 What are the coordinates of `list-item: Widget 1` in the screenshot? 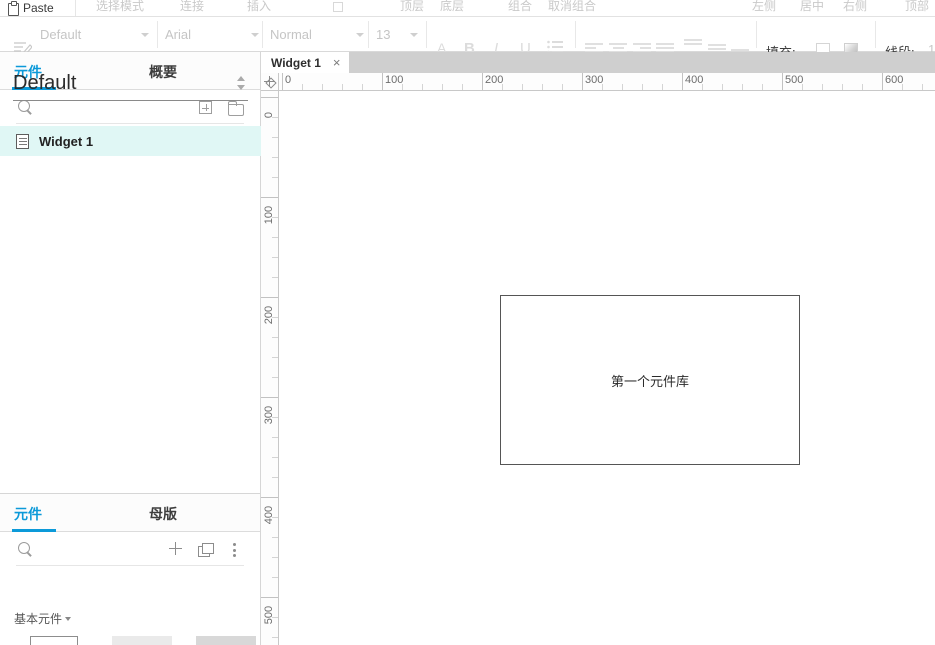 It's located at (130, 141).